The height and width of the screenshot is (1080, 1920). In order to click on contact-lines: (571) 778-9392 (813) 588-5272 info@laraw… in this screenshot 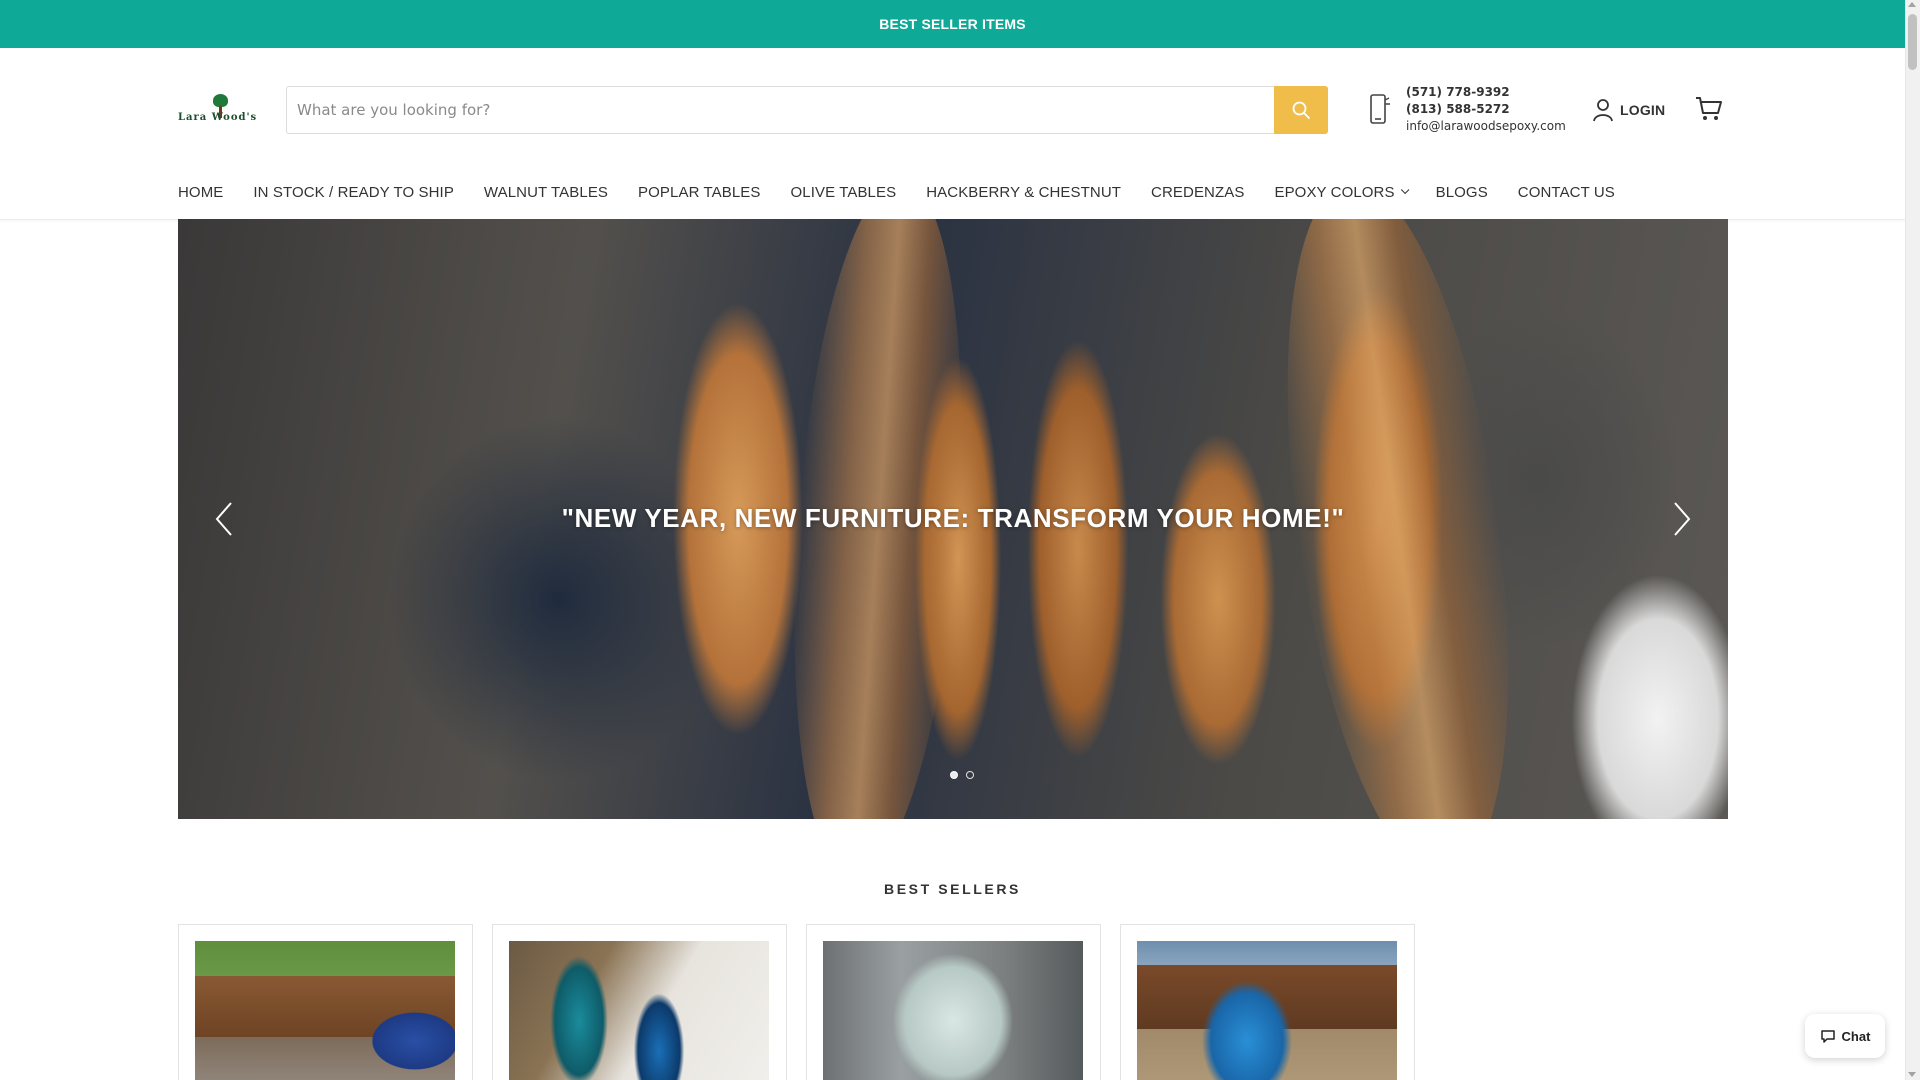, I will do `click(1486, 109)`.